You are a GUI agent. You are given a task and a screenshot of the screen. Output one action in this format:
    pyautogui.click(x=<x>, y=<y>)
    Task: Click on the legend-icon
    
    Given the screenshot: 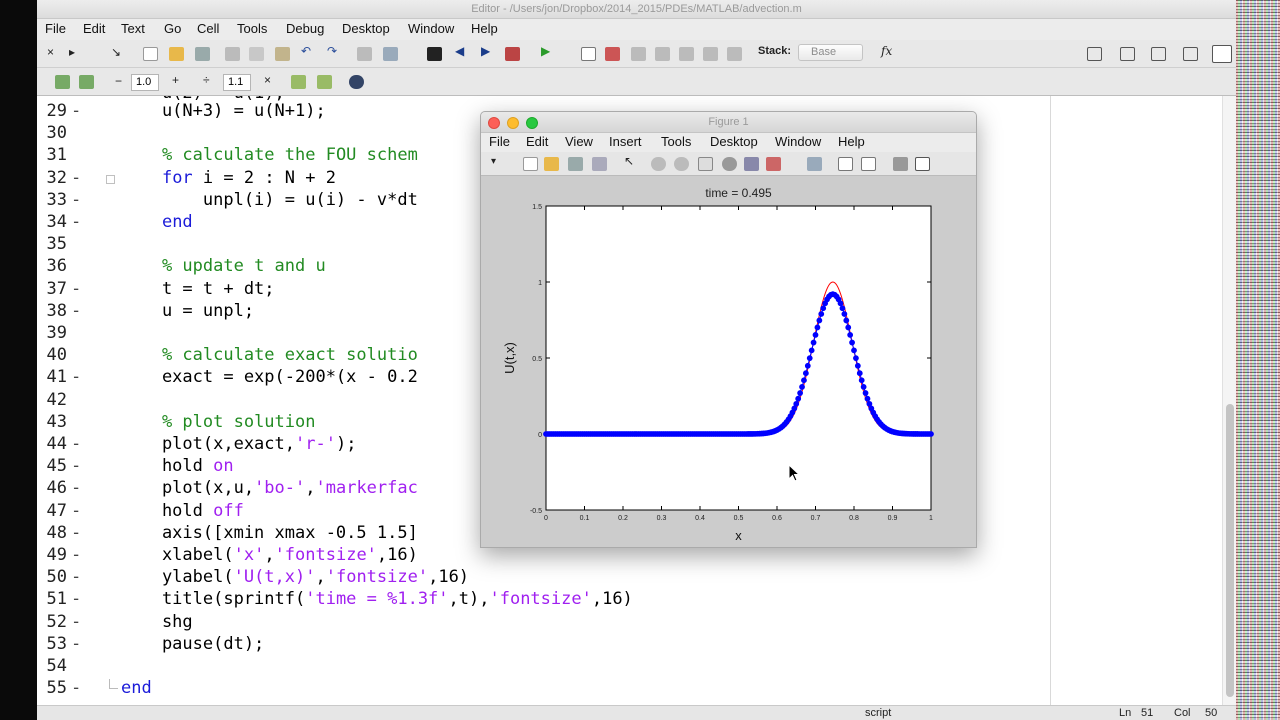 What is the action you would take?
    pyautogui.click(x=868, y=164)
    